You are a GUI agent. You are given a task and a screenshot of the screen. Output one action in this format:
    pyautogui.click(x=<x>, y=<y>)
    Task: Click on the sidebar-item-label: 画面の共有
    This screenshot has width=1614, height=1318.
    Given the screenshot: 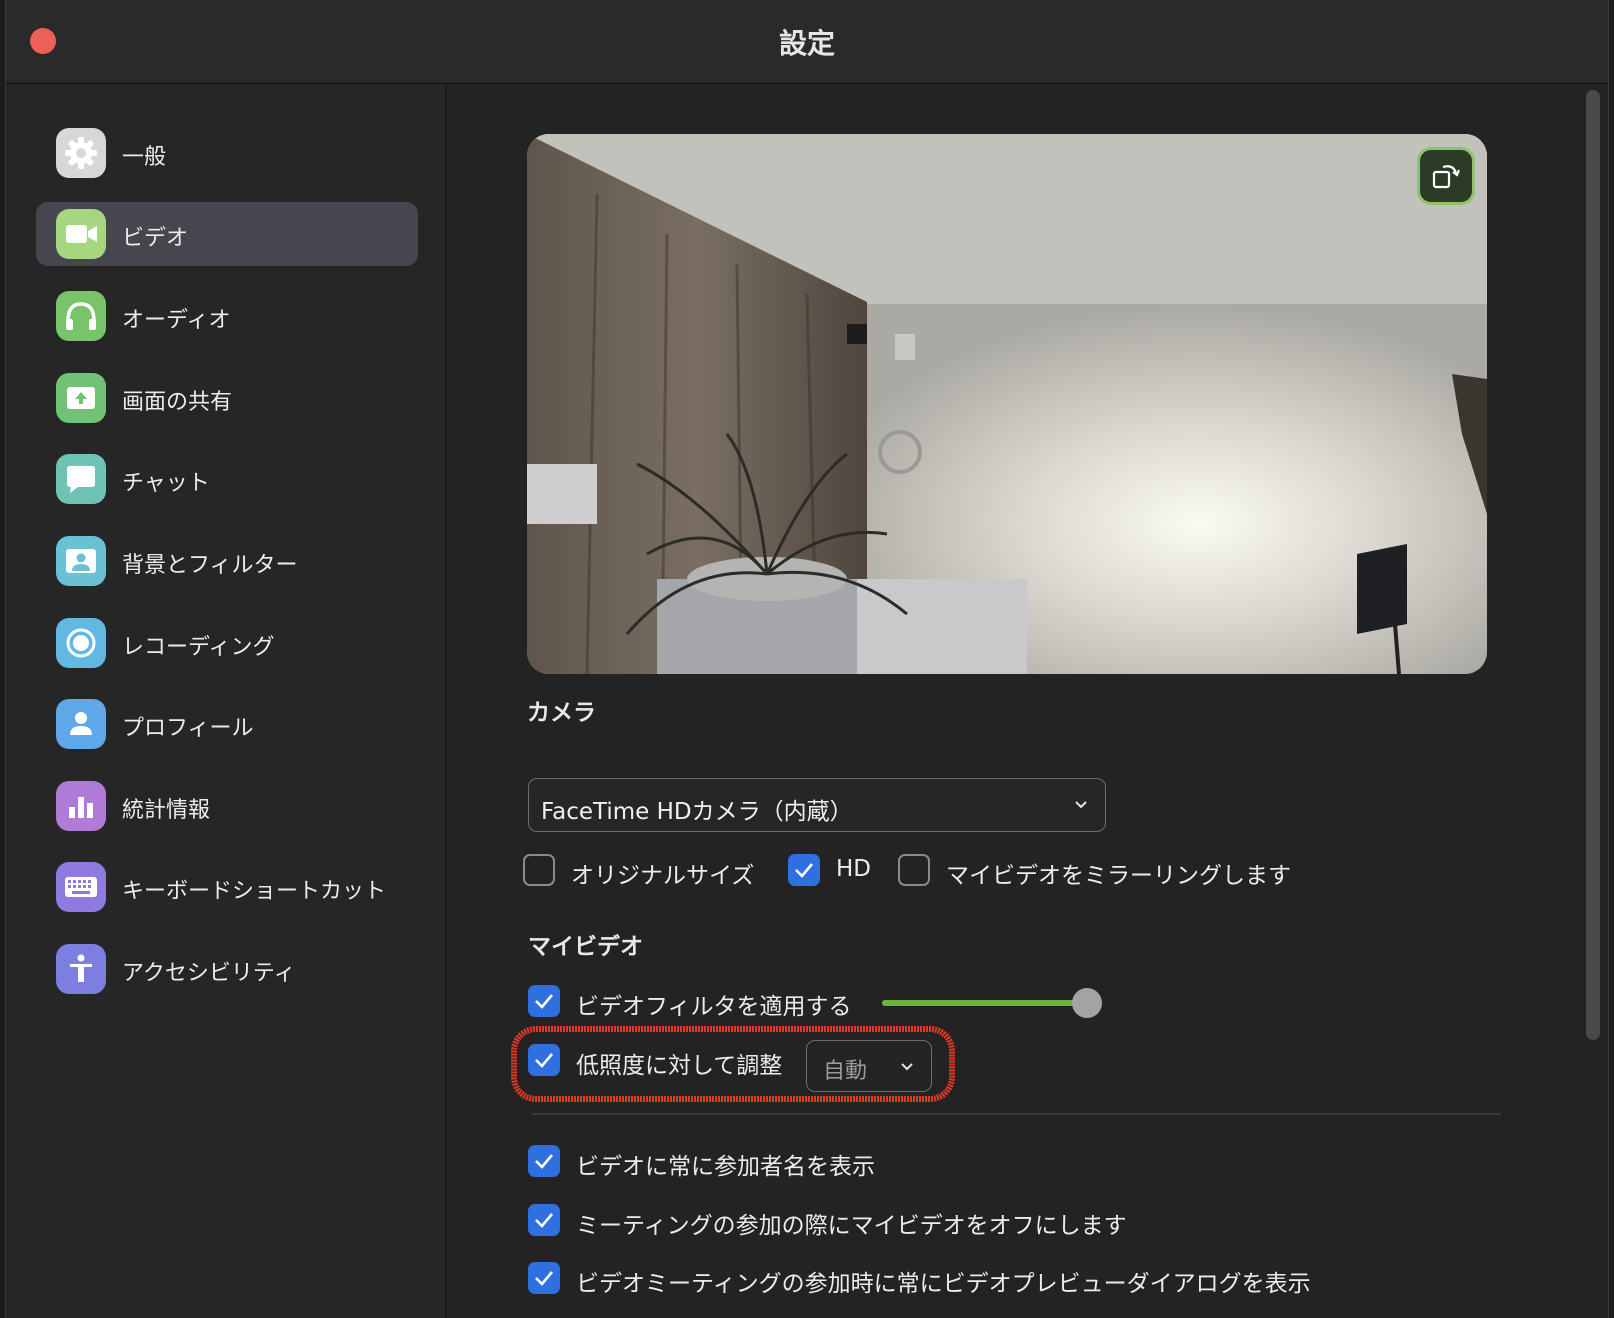 What is the action you would take?
    pyautogui.click(x=177, y=402)
    